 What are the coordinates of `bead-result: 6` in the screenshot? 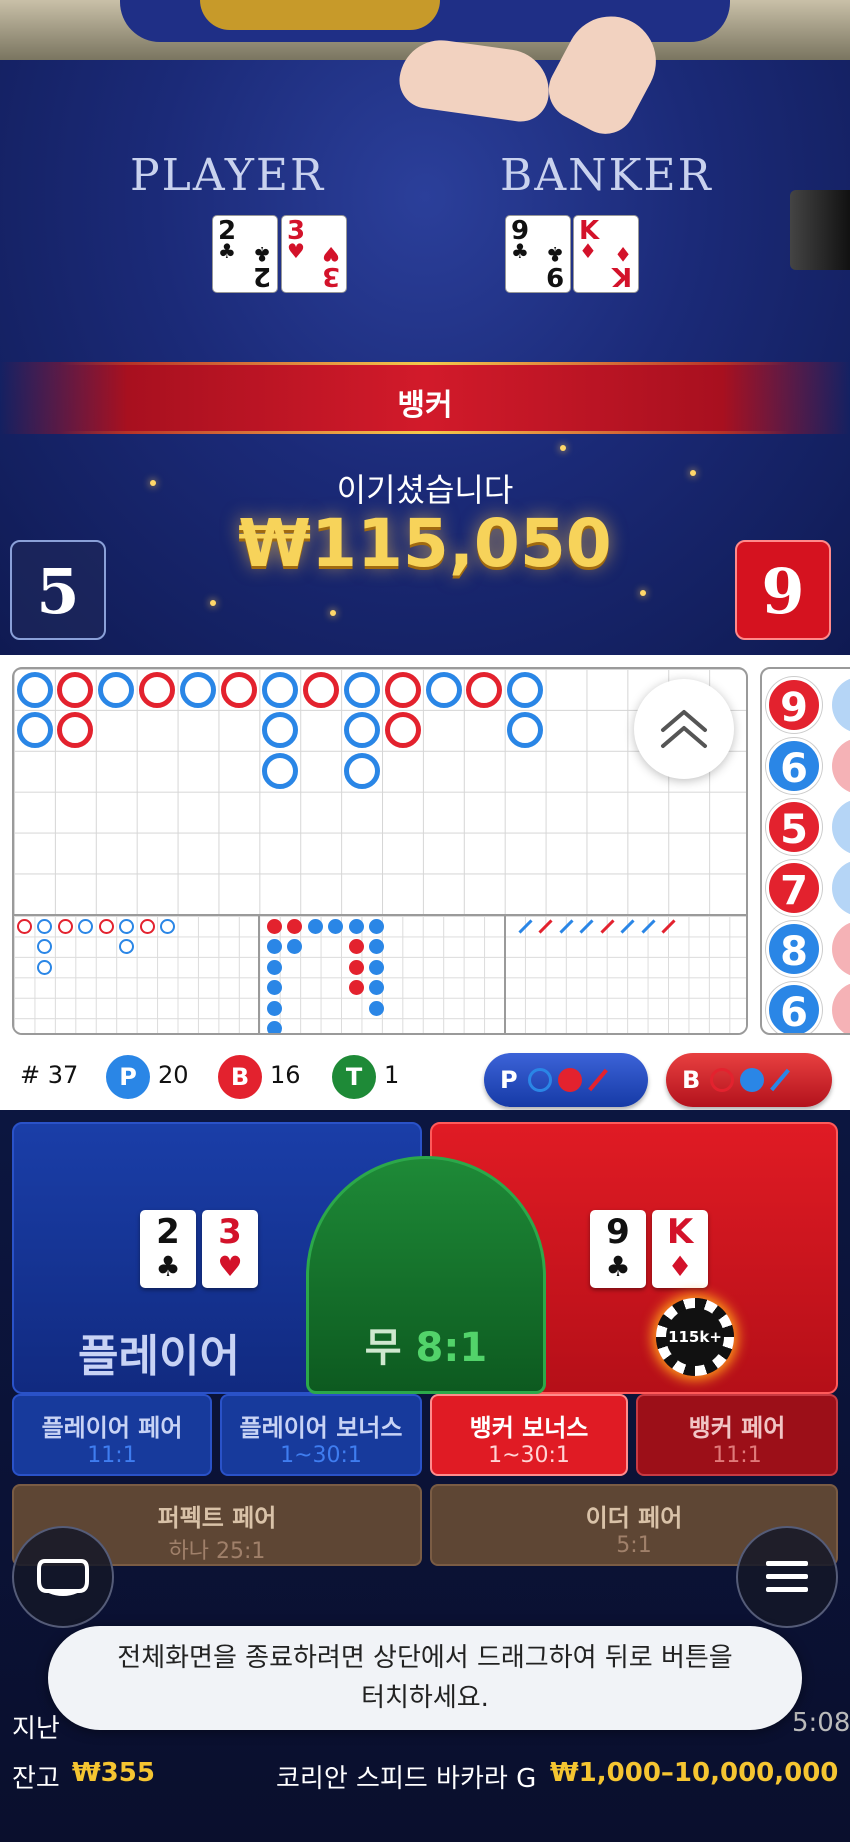 It's located at (794, 1007).